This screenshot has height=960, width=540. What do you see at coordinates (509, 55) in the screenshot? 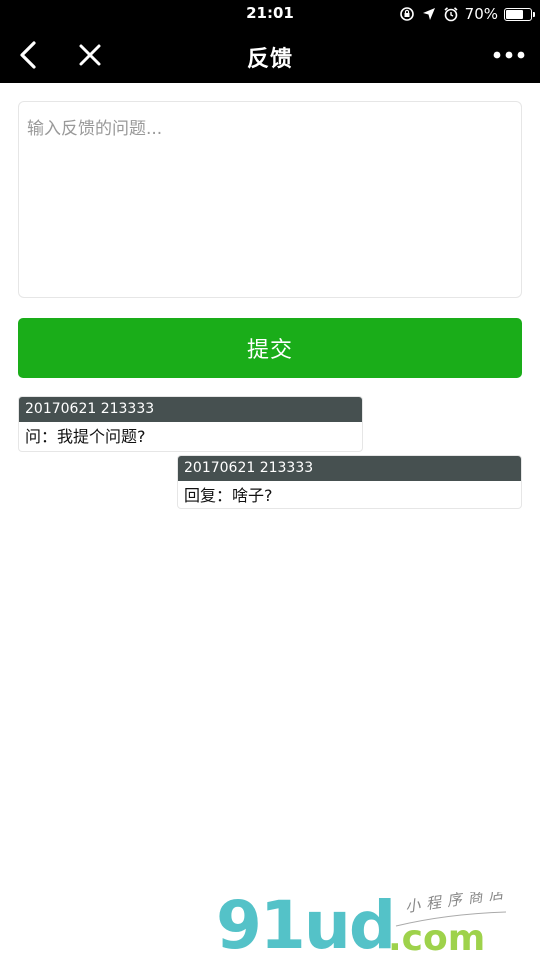
I see `more-dots-icon` at bounding box center [509, 55].